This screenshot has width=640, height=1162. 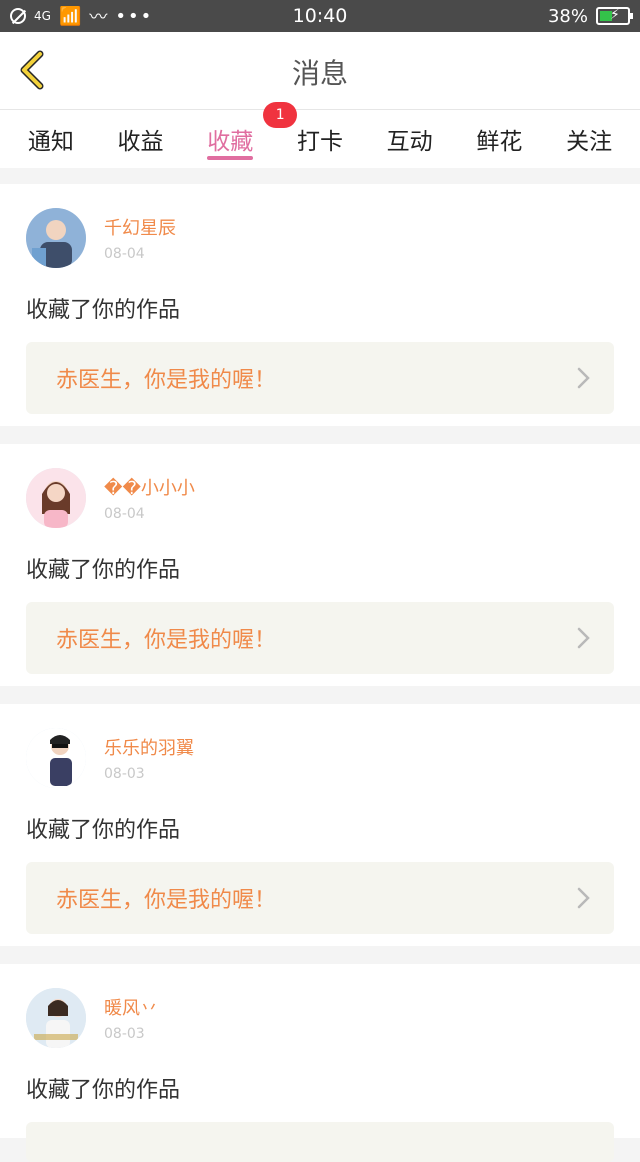 I want to click on status-bar: 4G 📶 〰 ••• 10:40 38% ⚡, so click(x=320, y=16).